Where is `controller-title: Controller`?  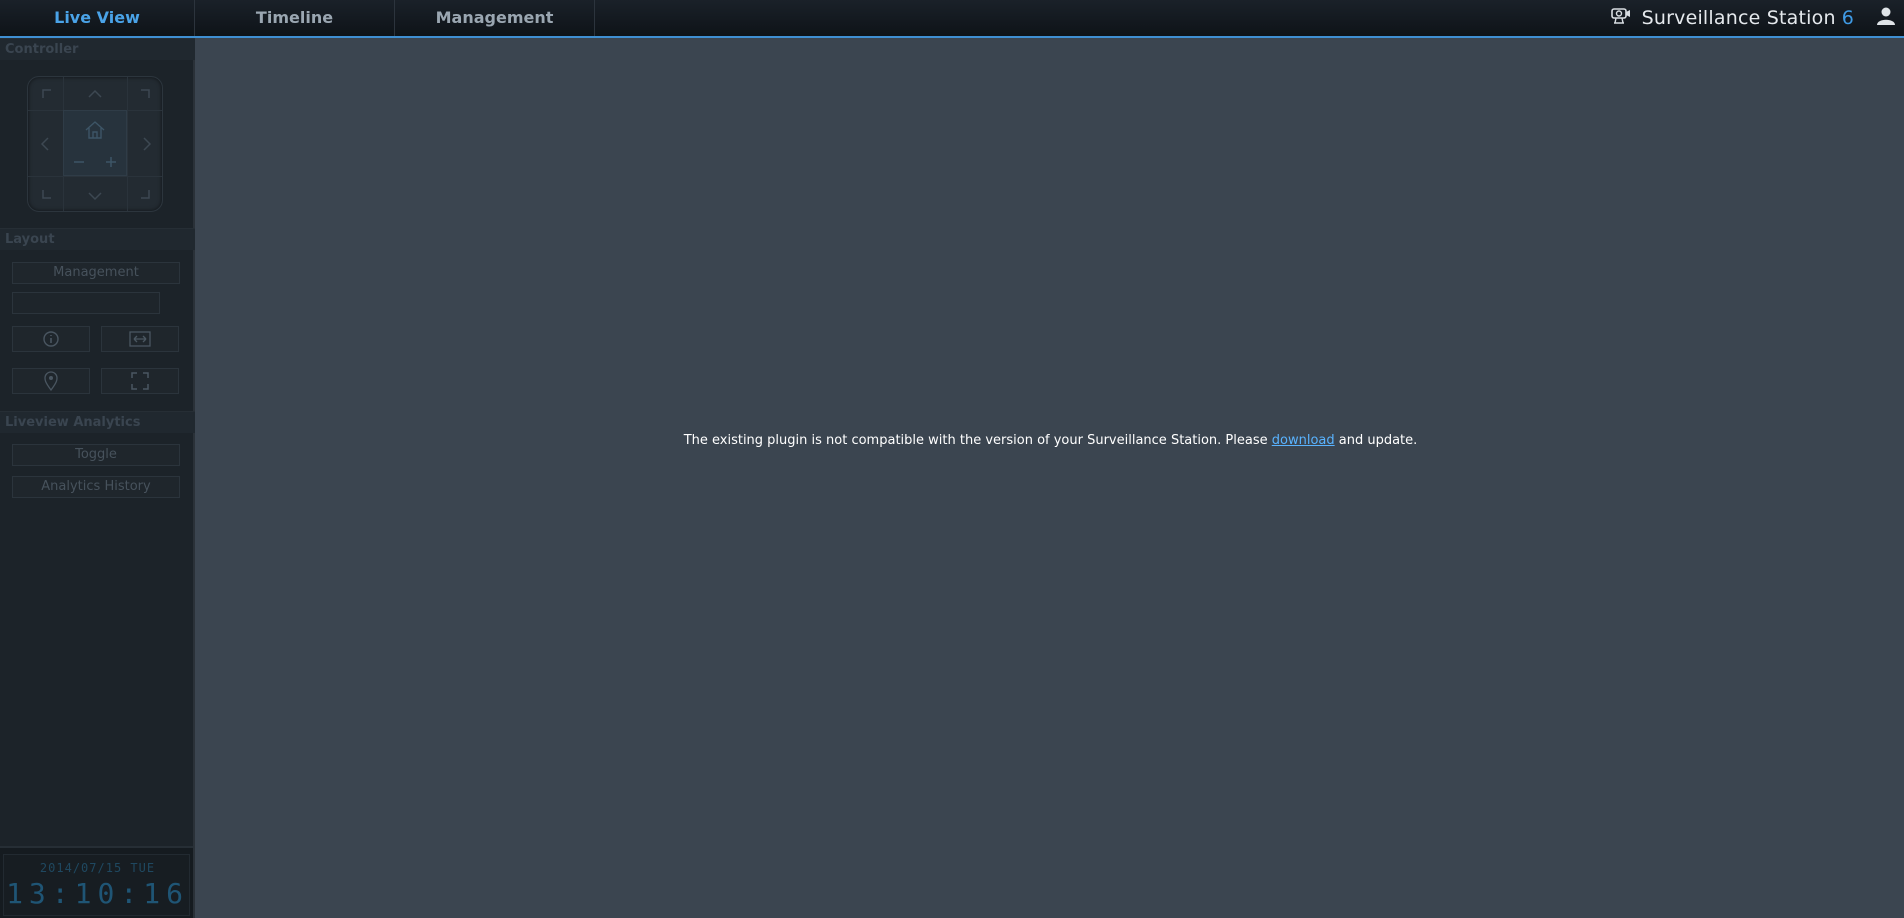 controller-title: Controller is located at coordinates (42, 49).